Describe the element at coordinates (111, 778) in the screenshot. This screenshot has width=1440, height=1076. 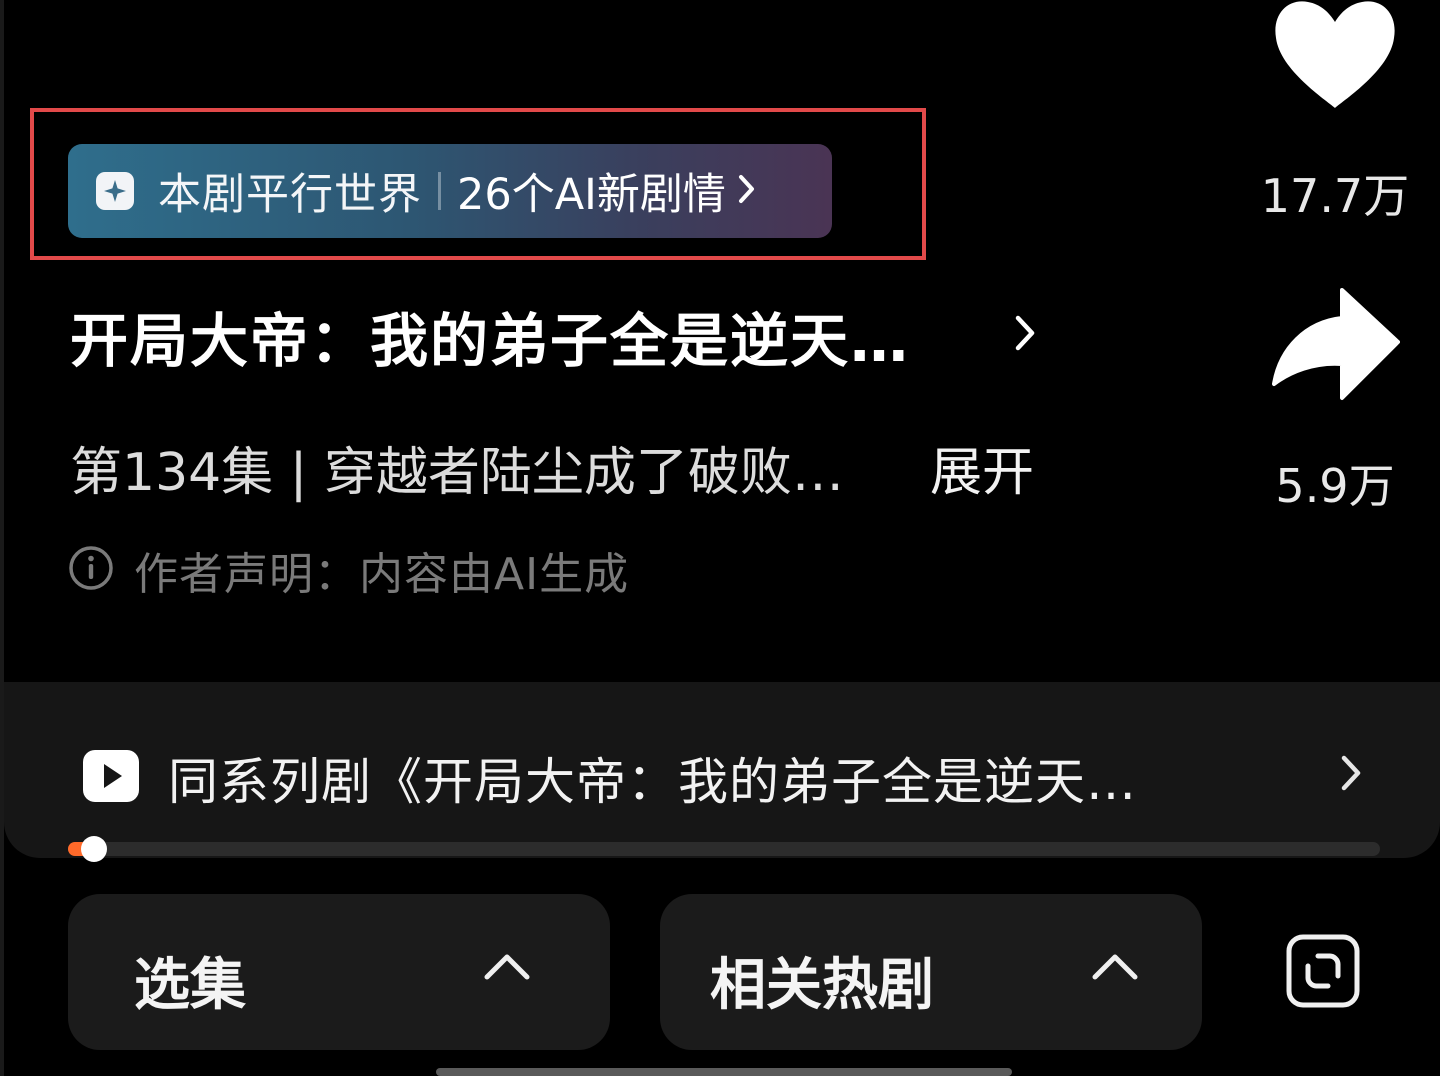
I see `play-icon` at that location.